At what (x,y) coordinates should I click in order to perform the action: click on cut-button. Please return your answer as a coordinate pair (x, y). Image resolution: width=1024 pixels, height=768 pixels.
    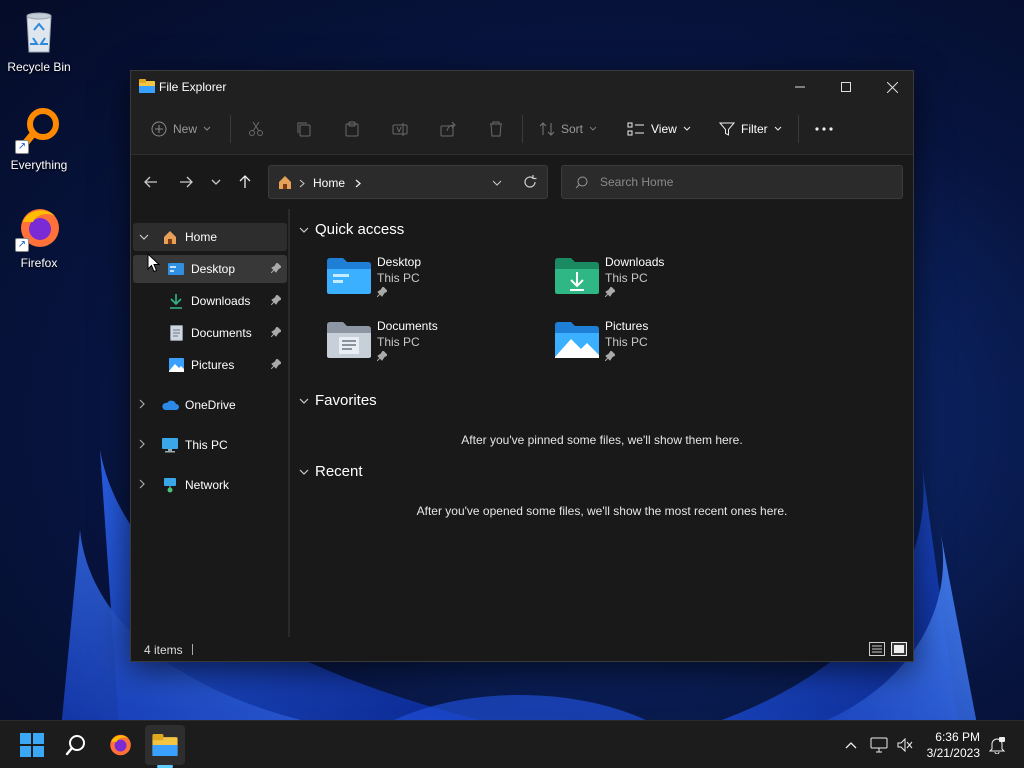
    Looking at the image, I should click on (256, 129).